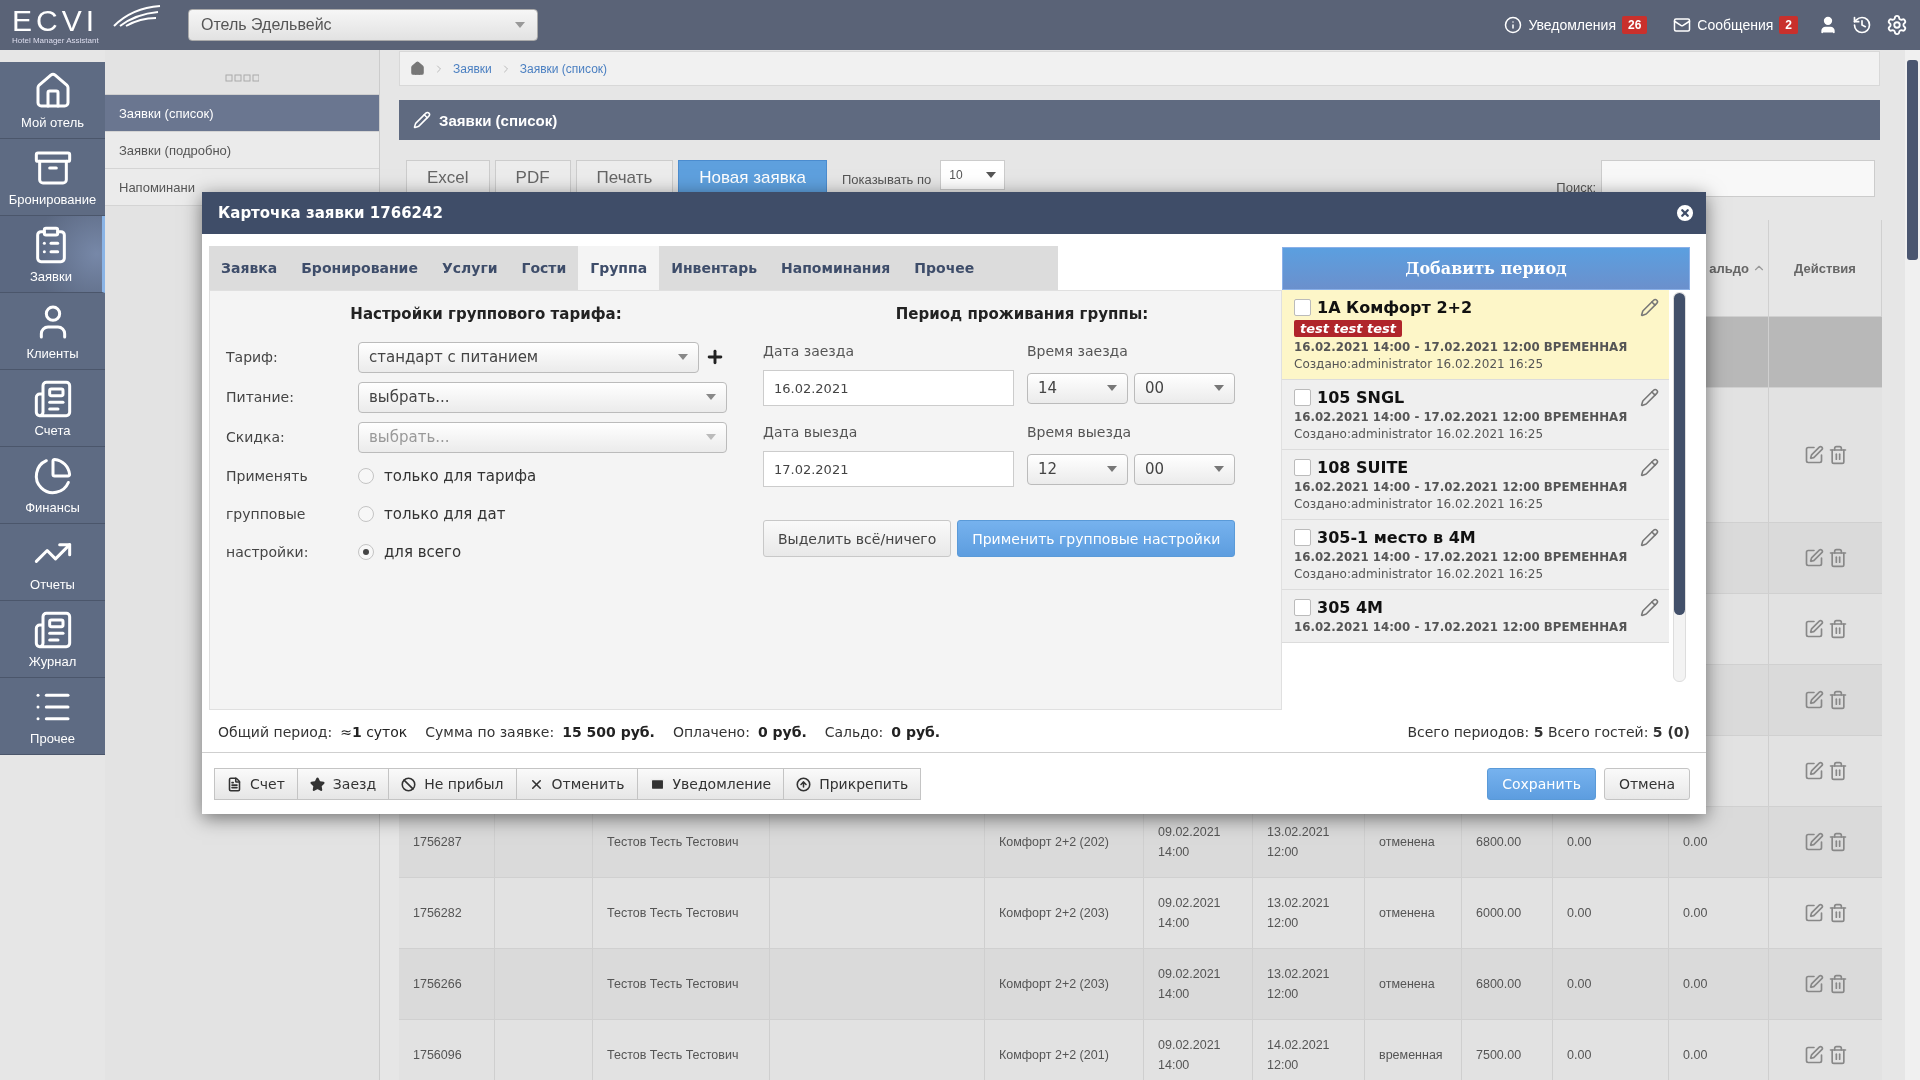 The height and width of the screenshot is (1080, 1920). Describe the element at coordinates (52, 254) in the screenshot. I see `nav-item: Заявки` at that location.